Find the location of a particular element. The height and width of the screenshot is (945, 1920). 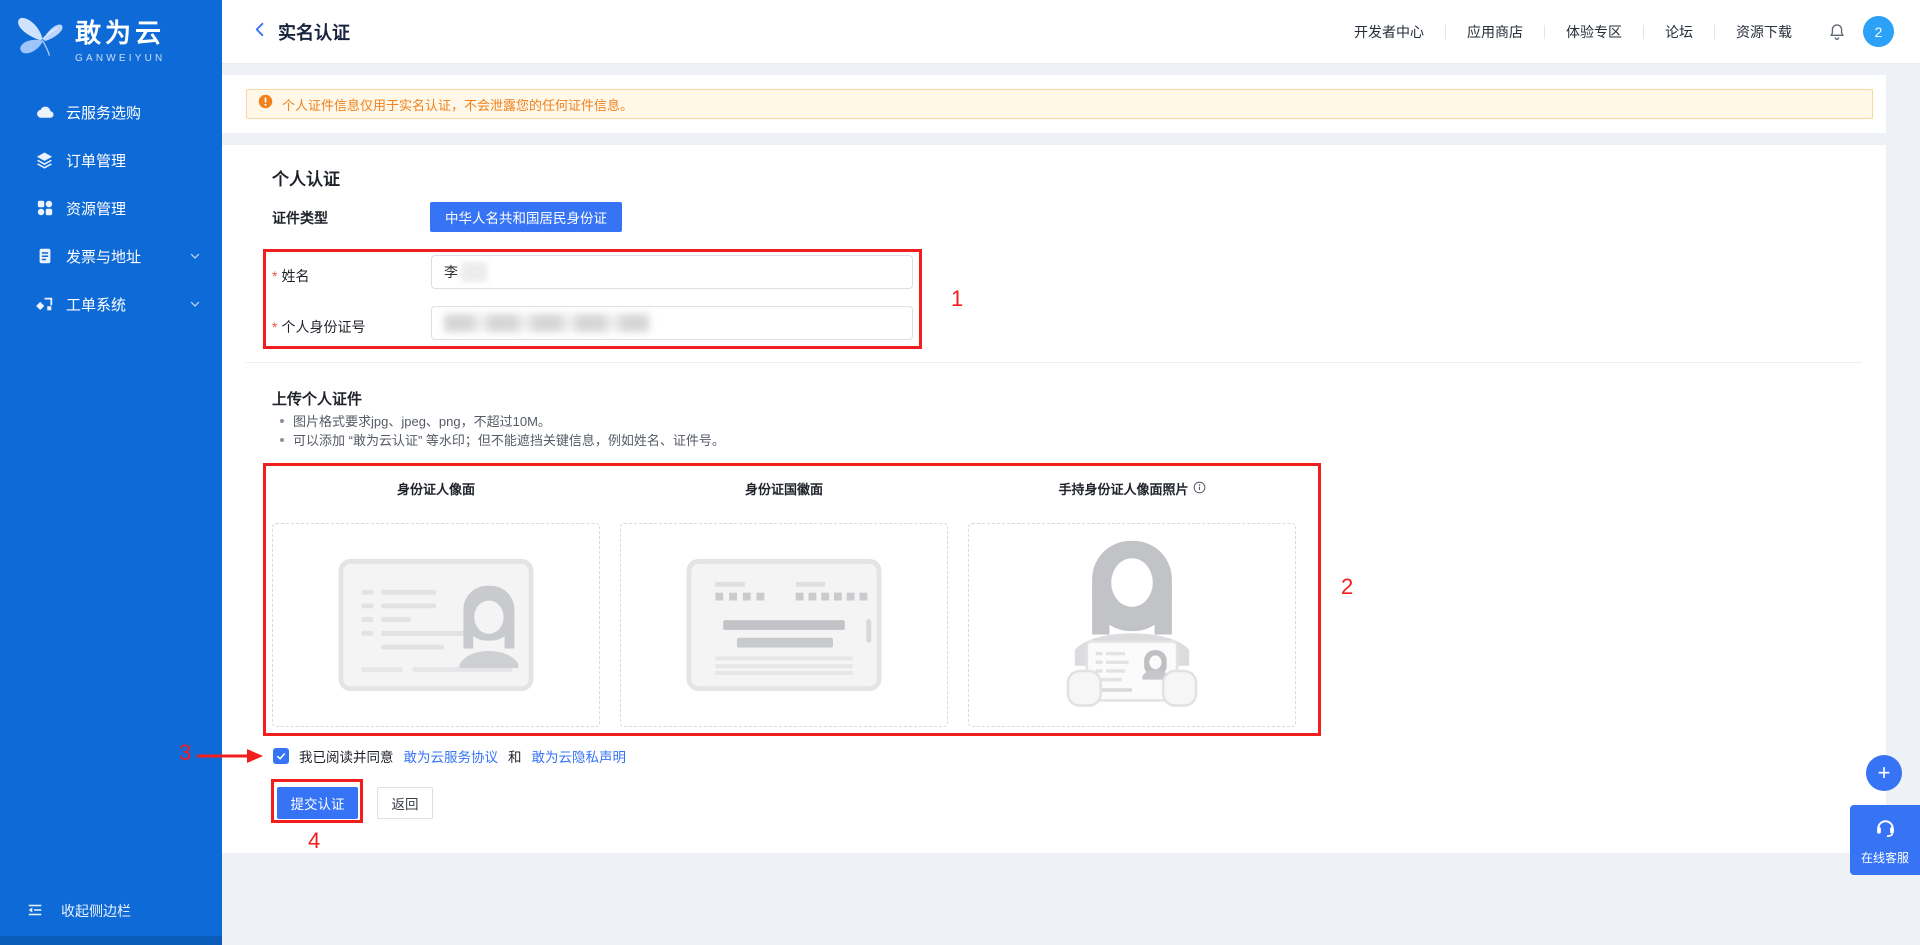

upload-tip: 图片格式要求jpg、jpeg、png，不超过10M。 is located at coordinates (415, 420).